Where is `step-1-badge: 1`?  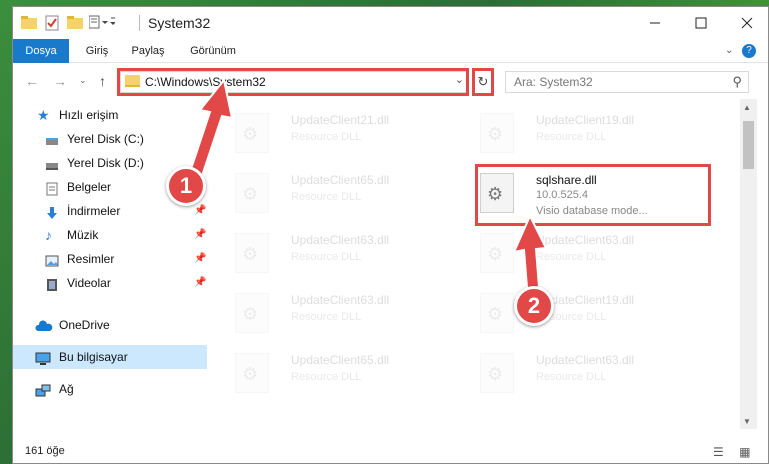
step-1-badge: 1 is located at coordinates (186, 186).